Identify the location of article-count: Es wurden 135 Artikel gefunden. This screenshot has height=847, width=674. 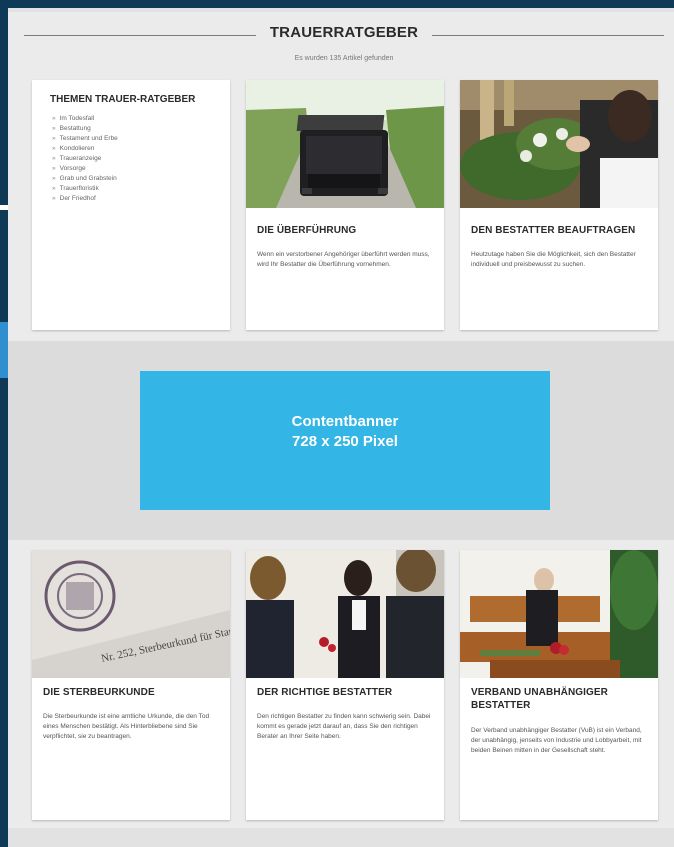
(344, 58).